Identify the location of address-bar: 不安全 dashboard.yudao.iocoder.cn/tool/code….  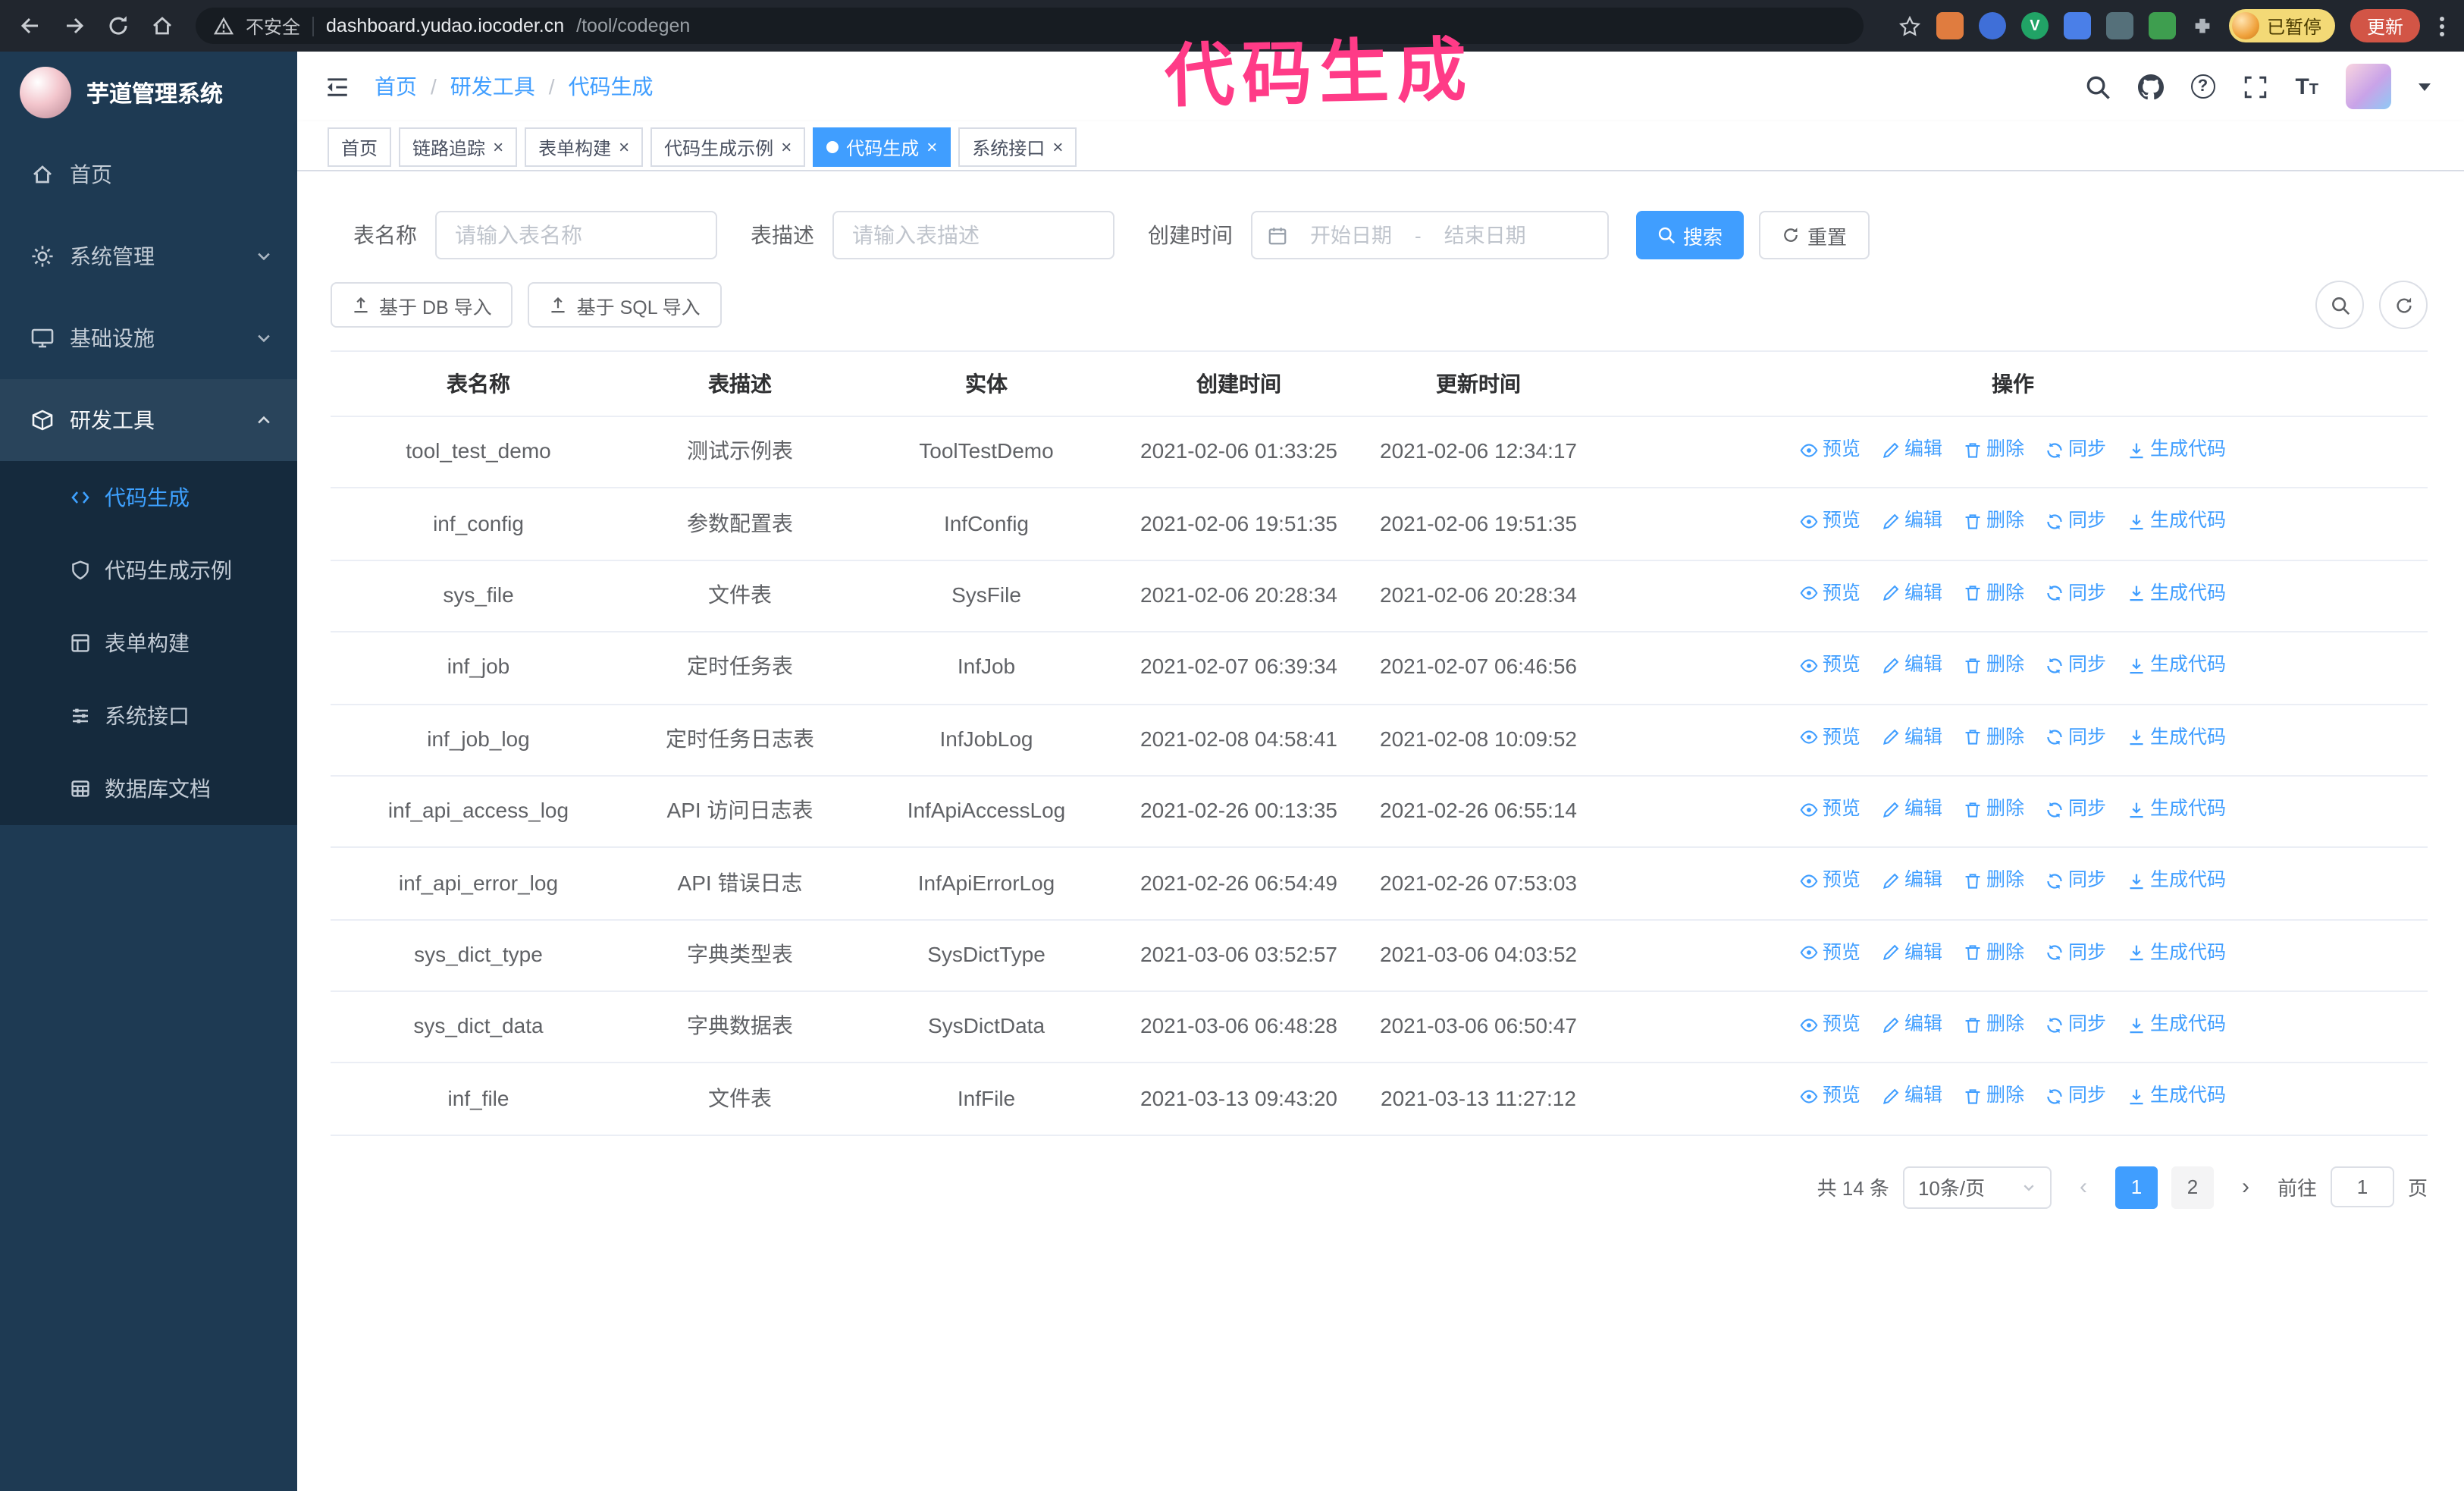
(1030, 26).